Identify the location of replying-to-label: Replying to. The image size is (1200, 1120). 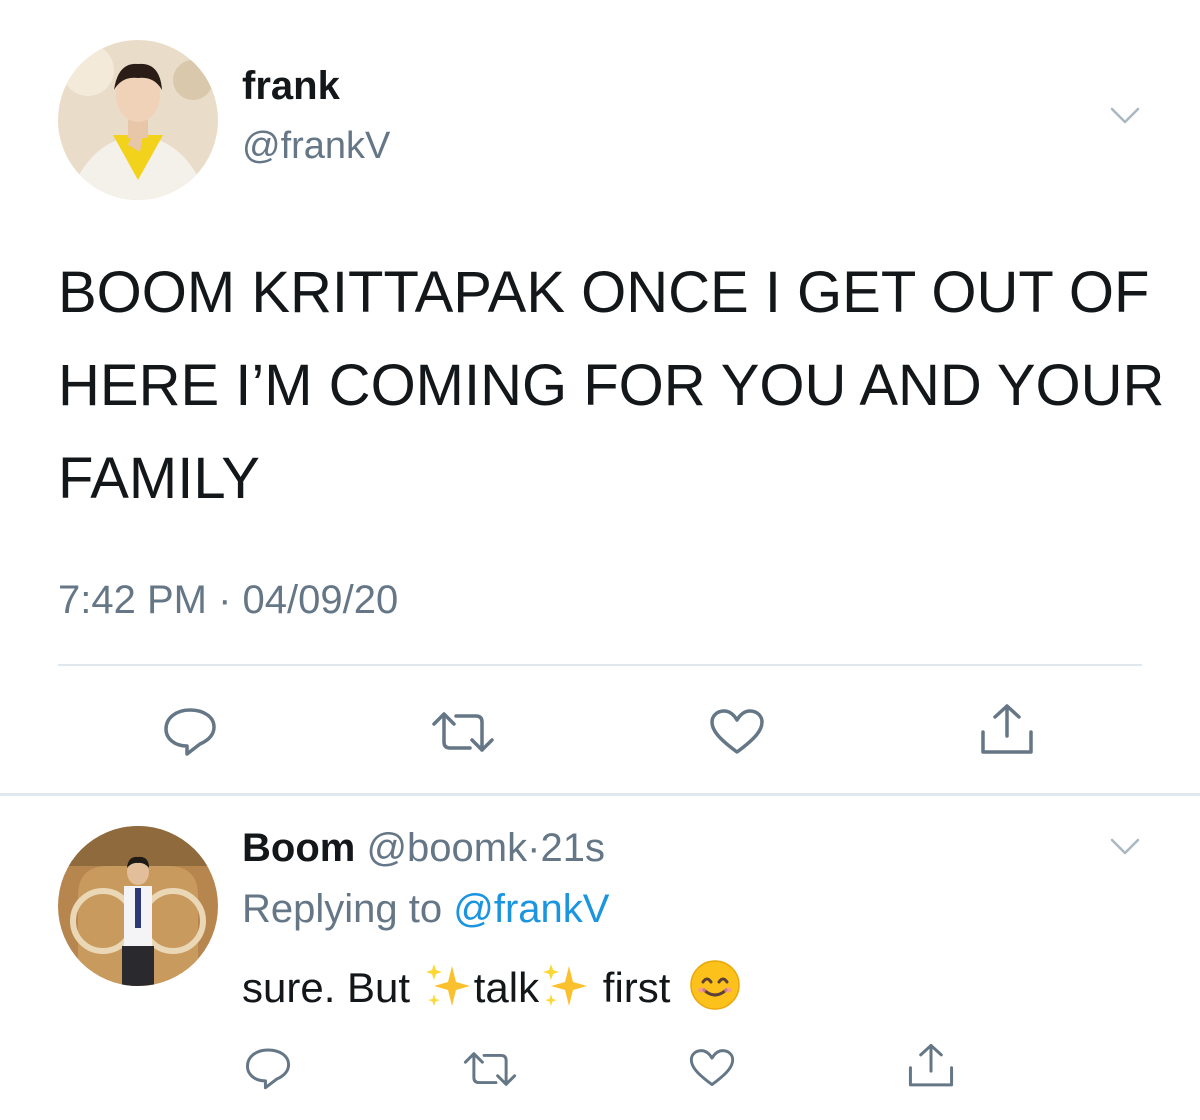
(348, 909).